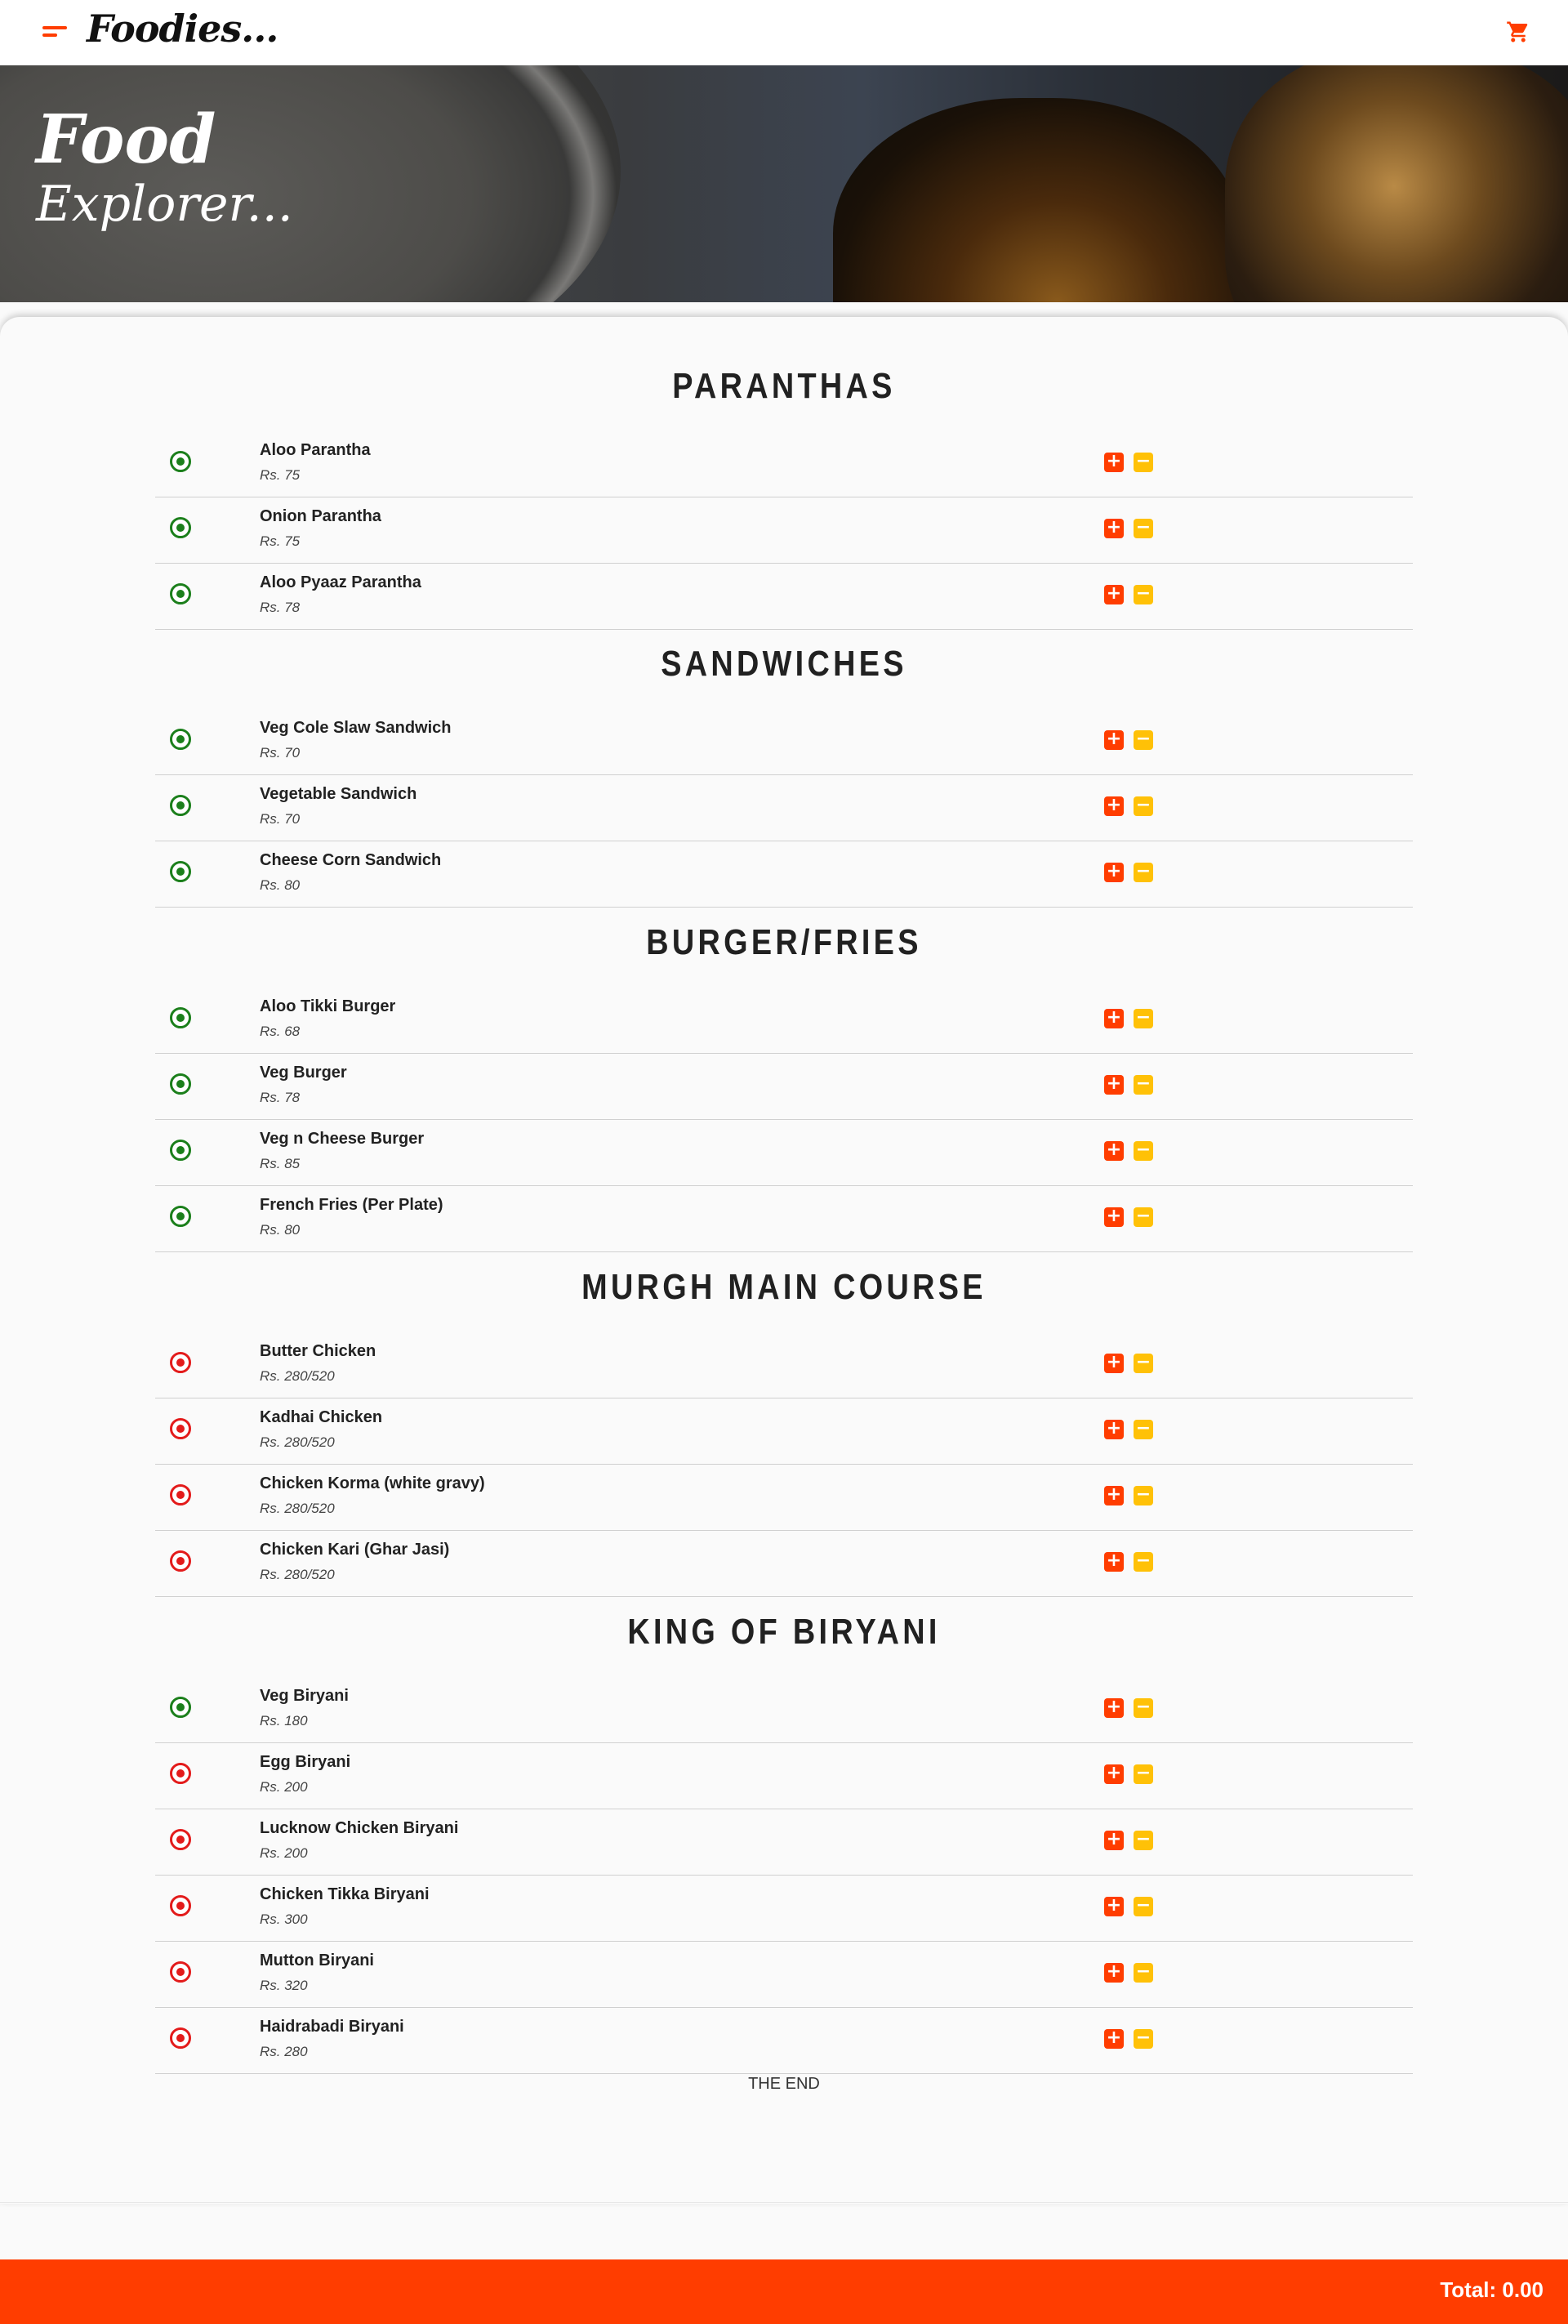 This screenshot has width=1568, height=2324. I want to click on item-name: Onion Parantha, so click(320, 516).